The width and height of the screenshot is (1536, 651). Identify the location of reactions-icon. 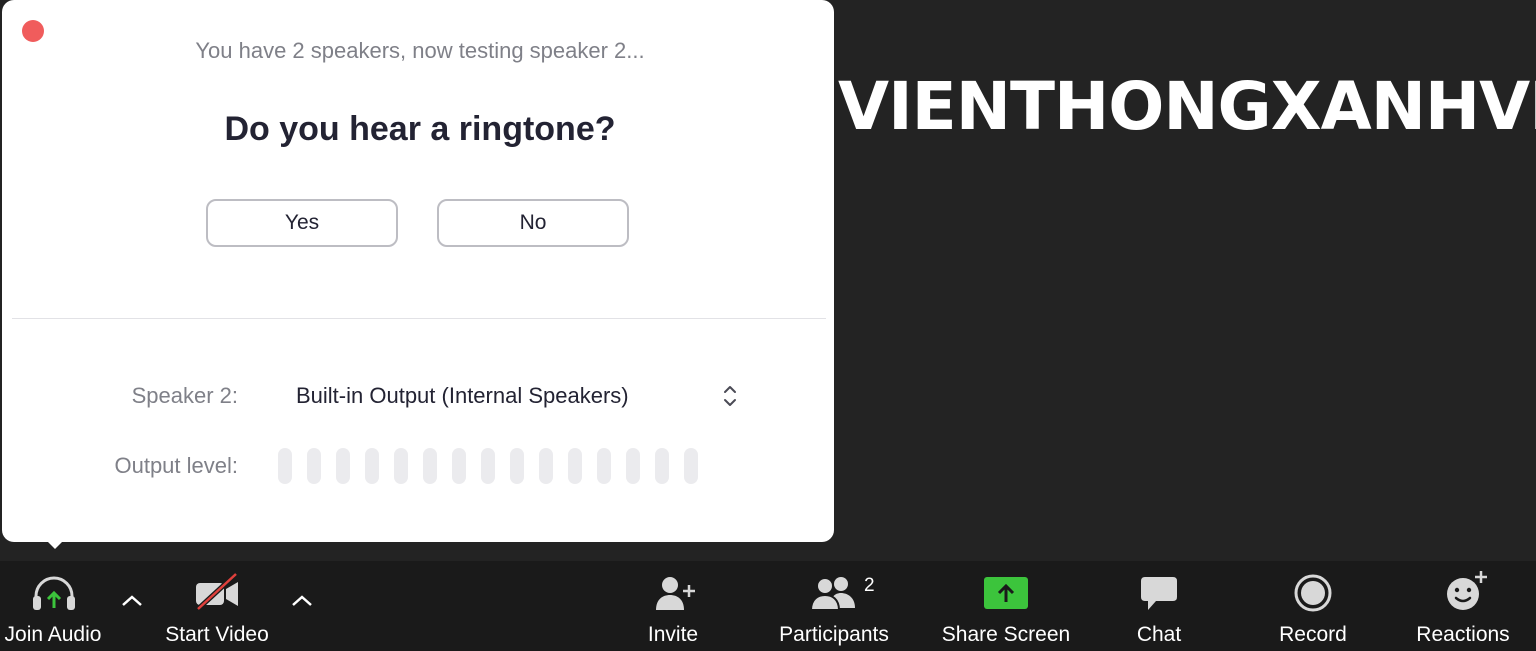
(1467, 590).